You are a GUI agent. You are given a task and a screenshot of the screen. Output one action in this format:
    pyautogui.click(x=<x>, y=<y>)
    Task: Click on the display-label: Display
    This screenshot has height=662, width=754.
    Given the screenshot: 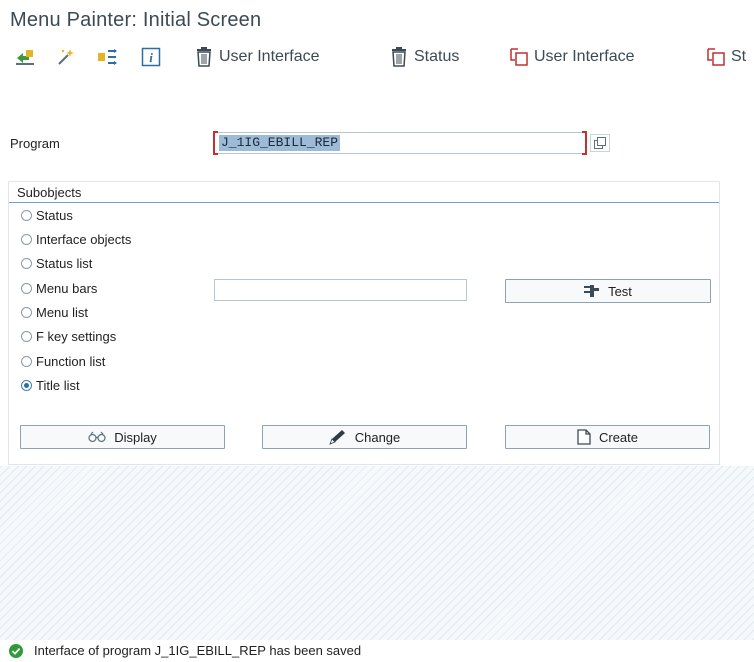 What is the action you would take?
    pyautogui.click(x=135, y=437)
    